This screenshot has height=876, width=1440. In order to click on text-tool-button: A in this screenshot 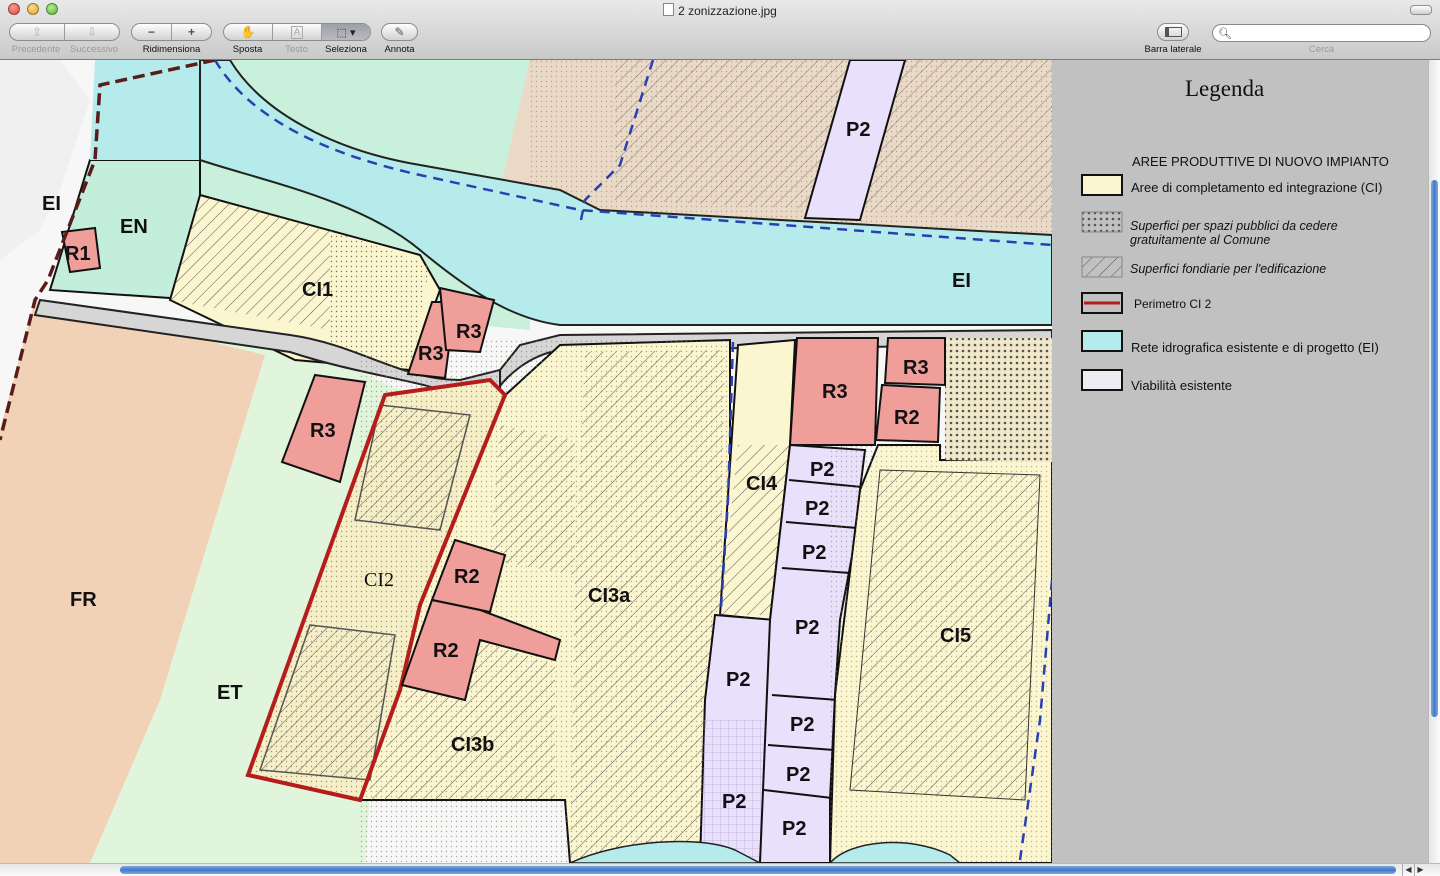, I will do `click(296, 32)`.